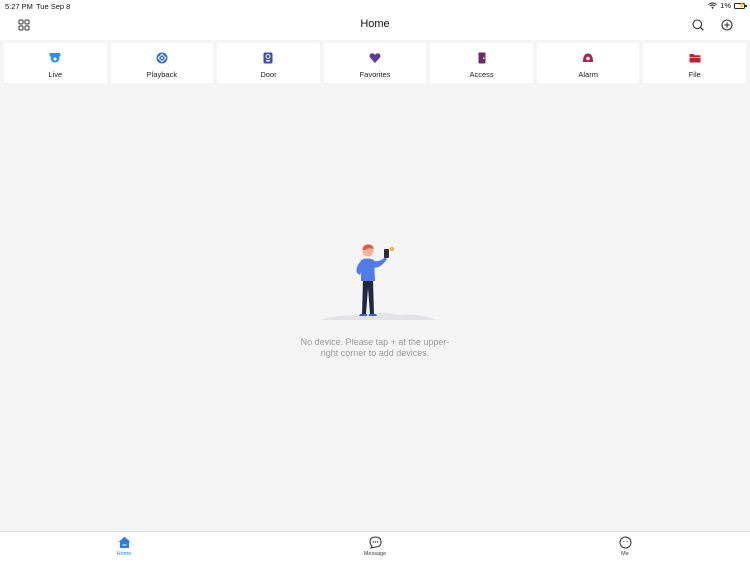  Describe the element at coordinates (124, 542) in the screenshot. I see `home-icon` at that location.